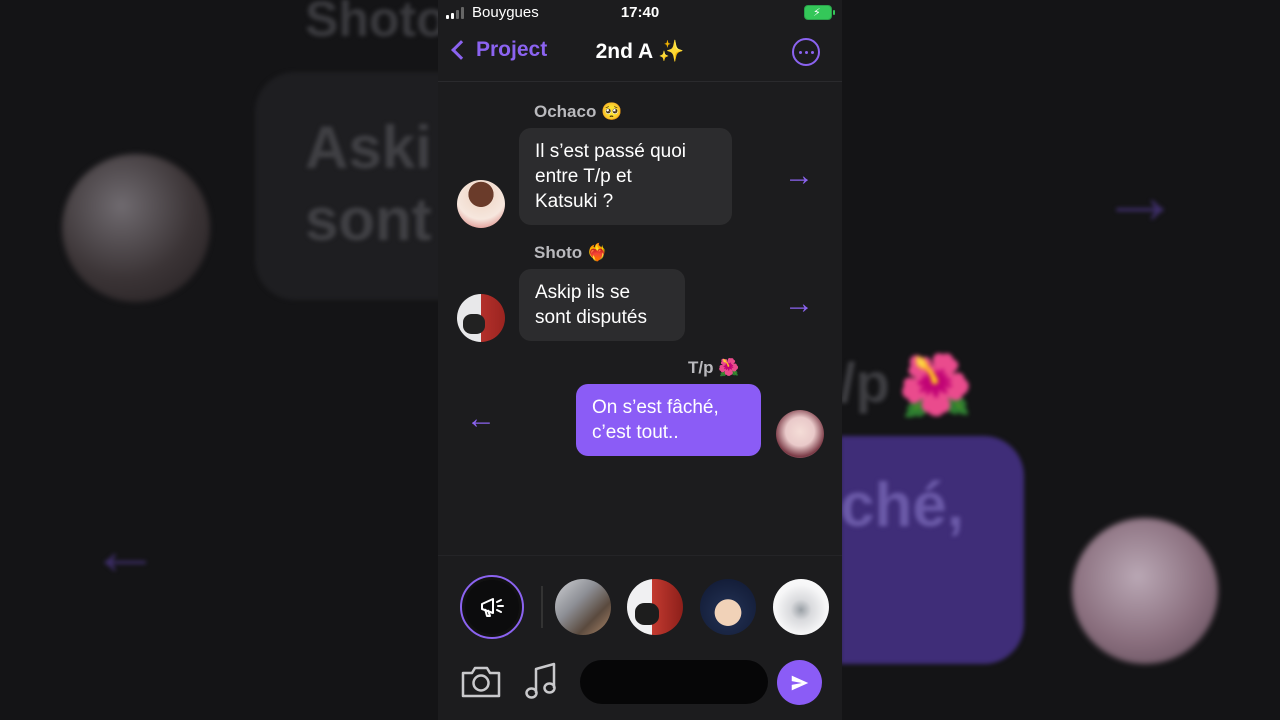  What do you see at coordinates (1140, 195) in the screenshot?
I see `background-arrow-right-icon: →` at bounding box center [1140, 195].